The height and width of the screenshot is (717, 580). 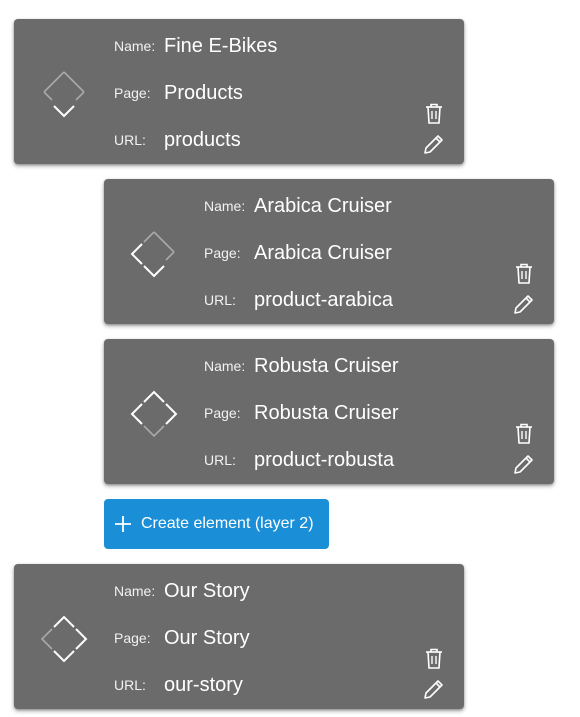 I want to click on create-element-button: Create element (layer 2), so click(x=216, y=524).